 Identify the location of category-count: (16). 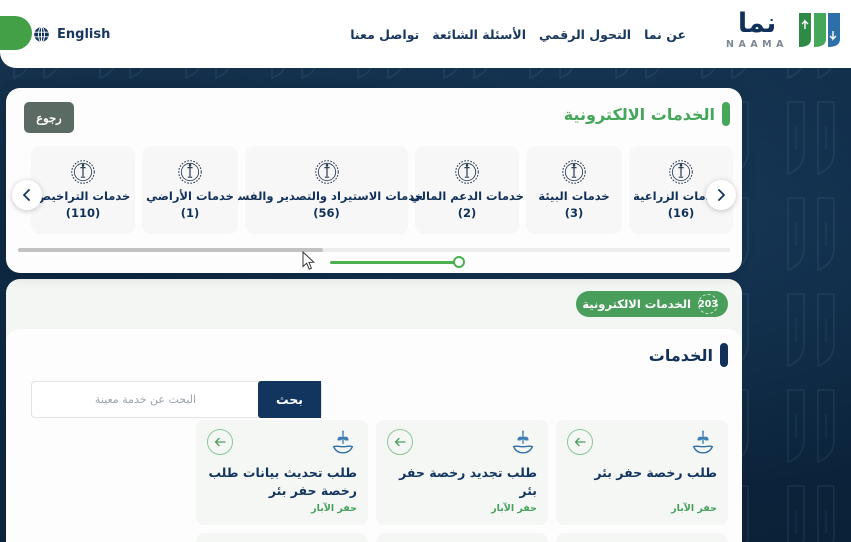
(681, 212).